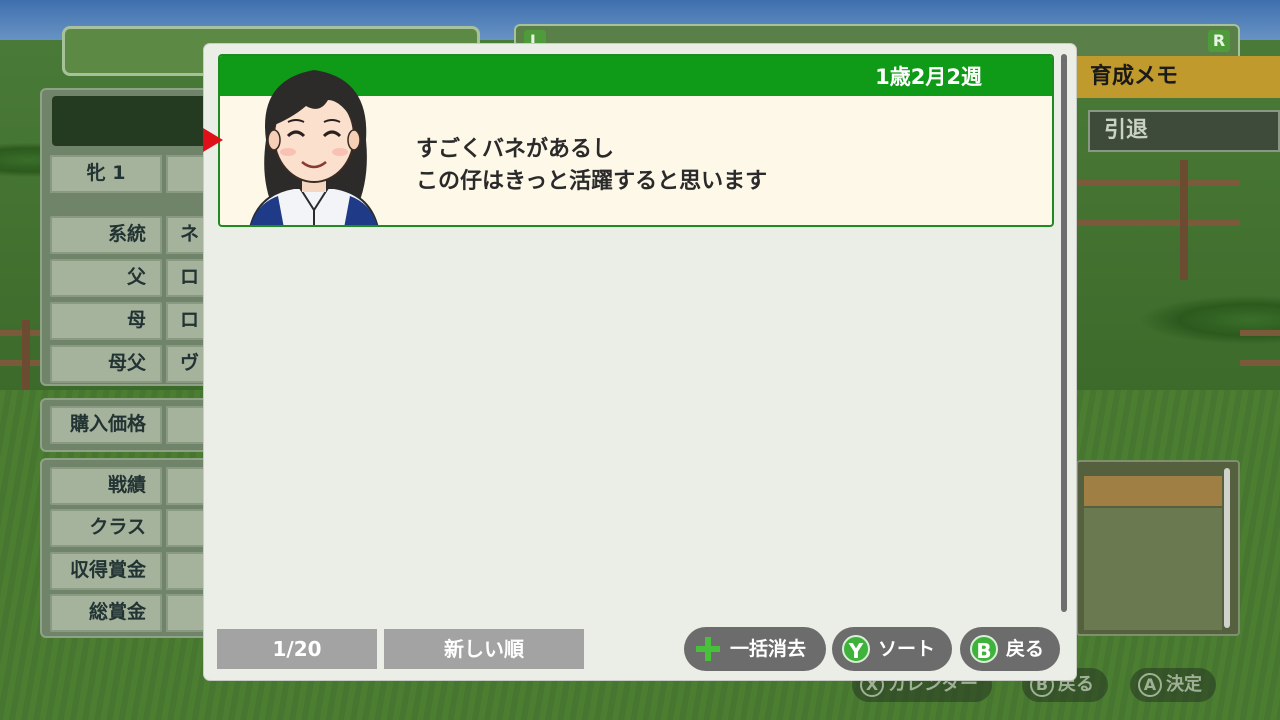  Describe the element at coordinates (186, 321) in the screenshot. I see `lineage-value-dam: ロ` at that location.